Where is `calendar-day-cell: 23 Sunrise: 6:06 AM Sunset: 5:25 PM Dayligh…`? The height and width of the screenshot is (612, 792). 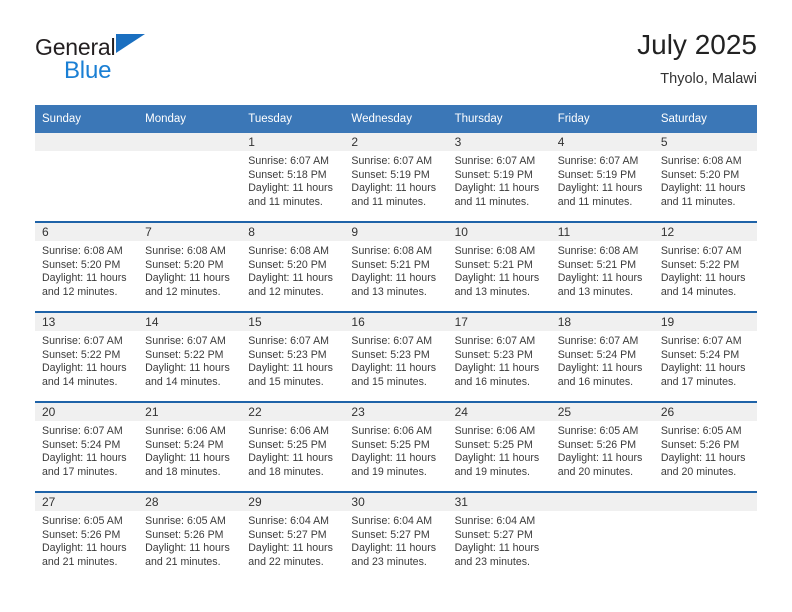
calendar-day-cell: 23 Sunrise: 6:06 AM Sunset: 5:25 PM Dayligh… is located at coordinates (396, 447).